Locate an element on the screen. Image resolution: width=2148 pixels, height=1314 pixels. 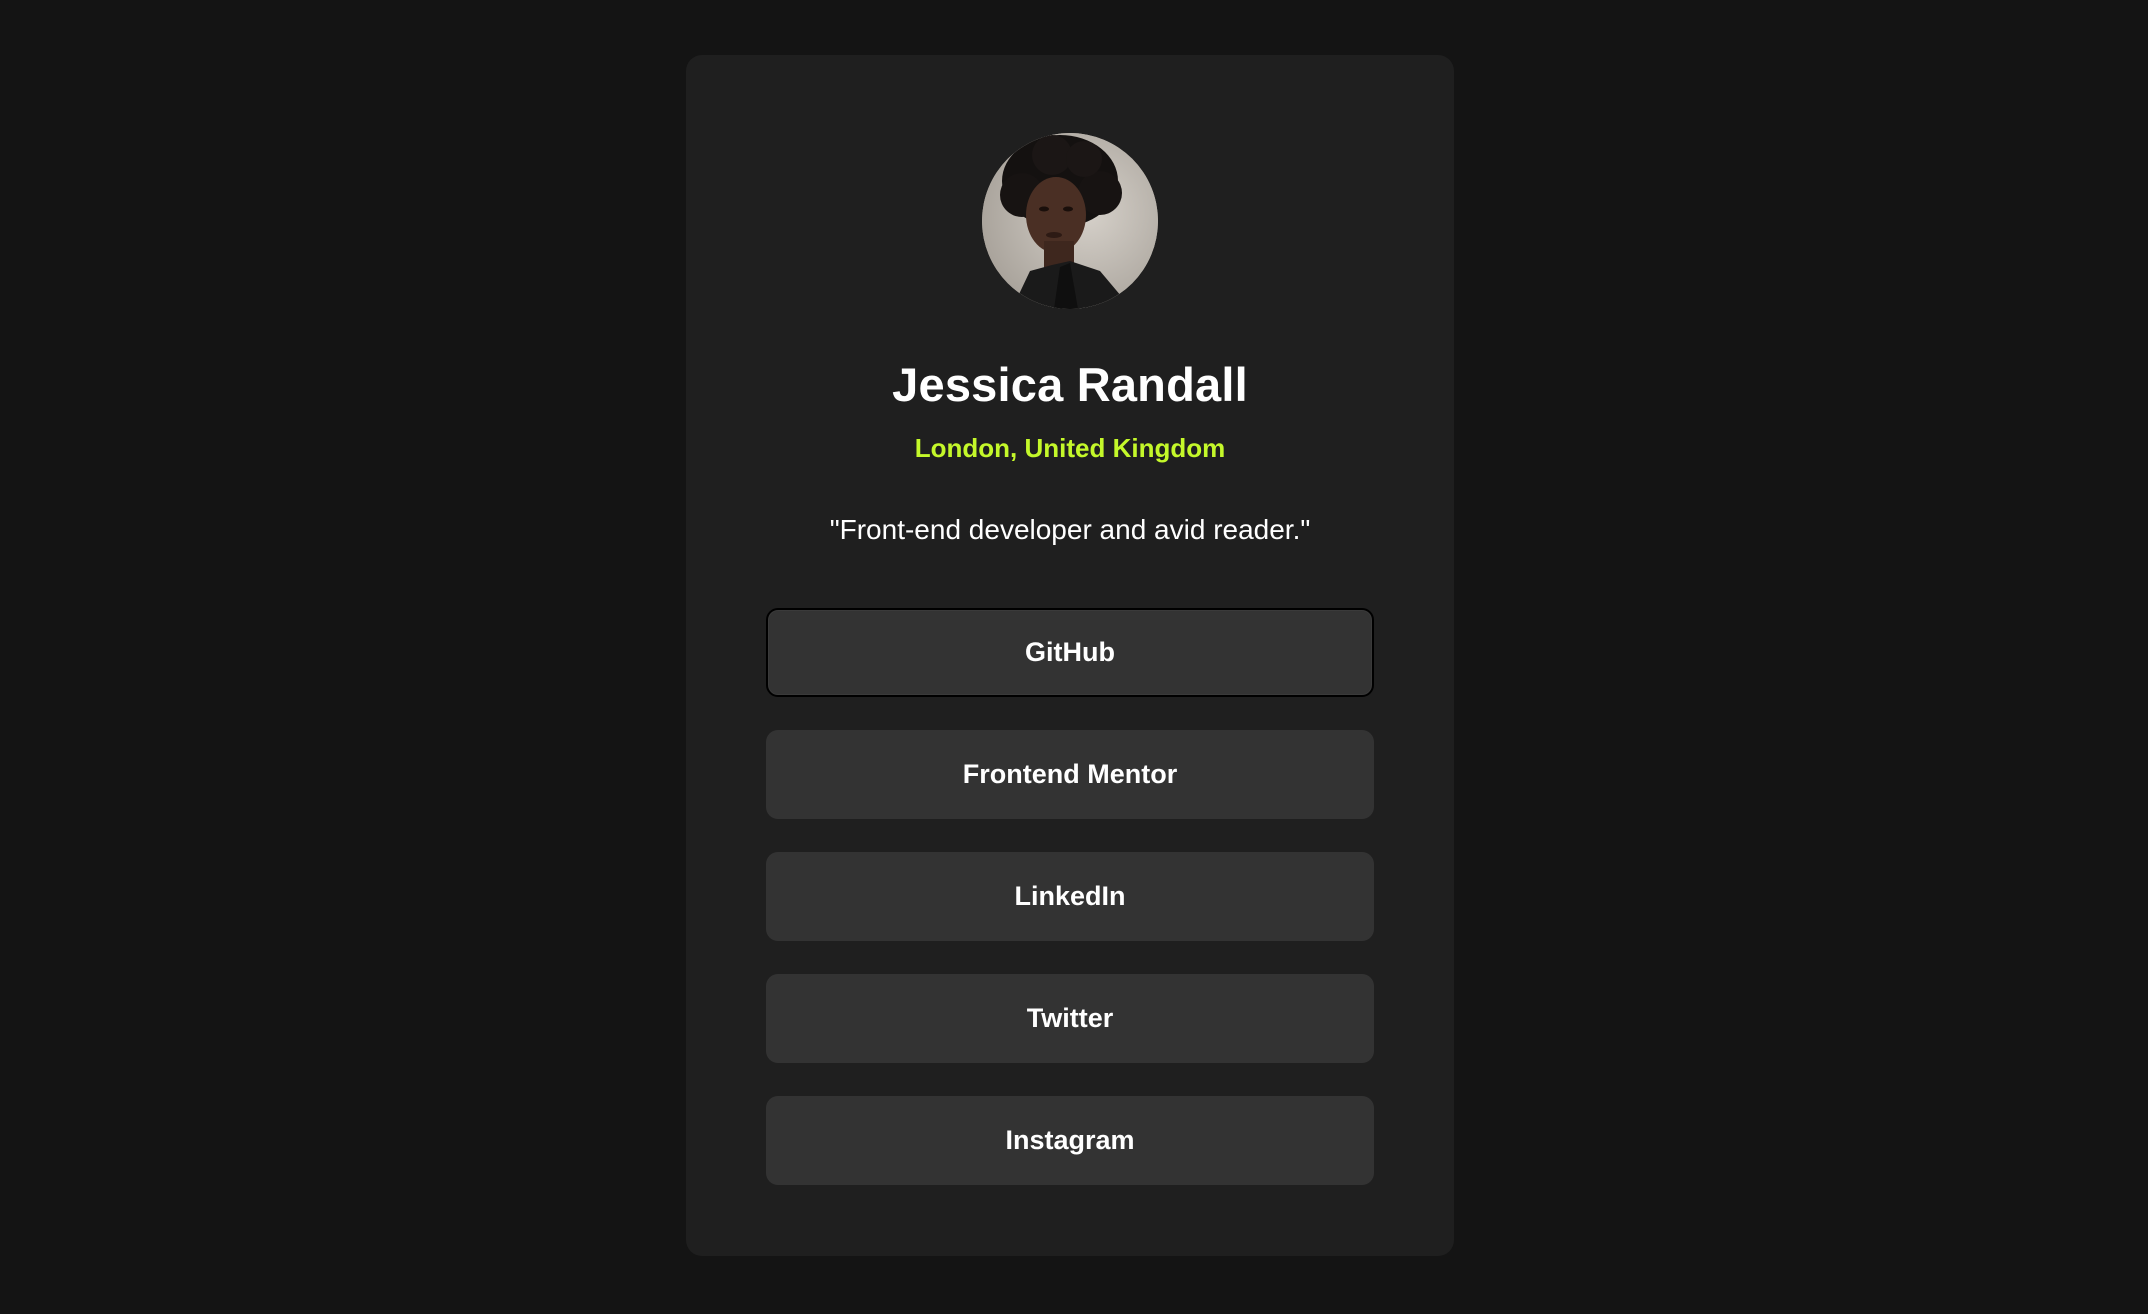
link-linkedin-button: LinkedIn is located at coordinates (1070, 897).